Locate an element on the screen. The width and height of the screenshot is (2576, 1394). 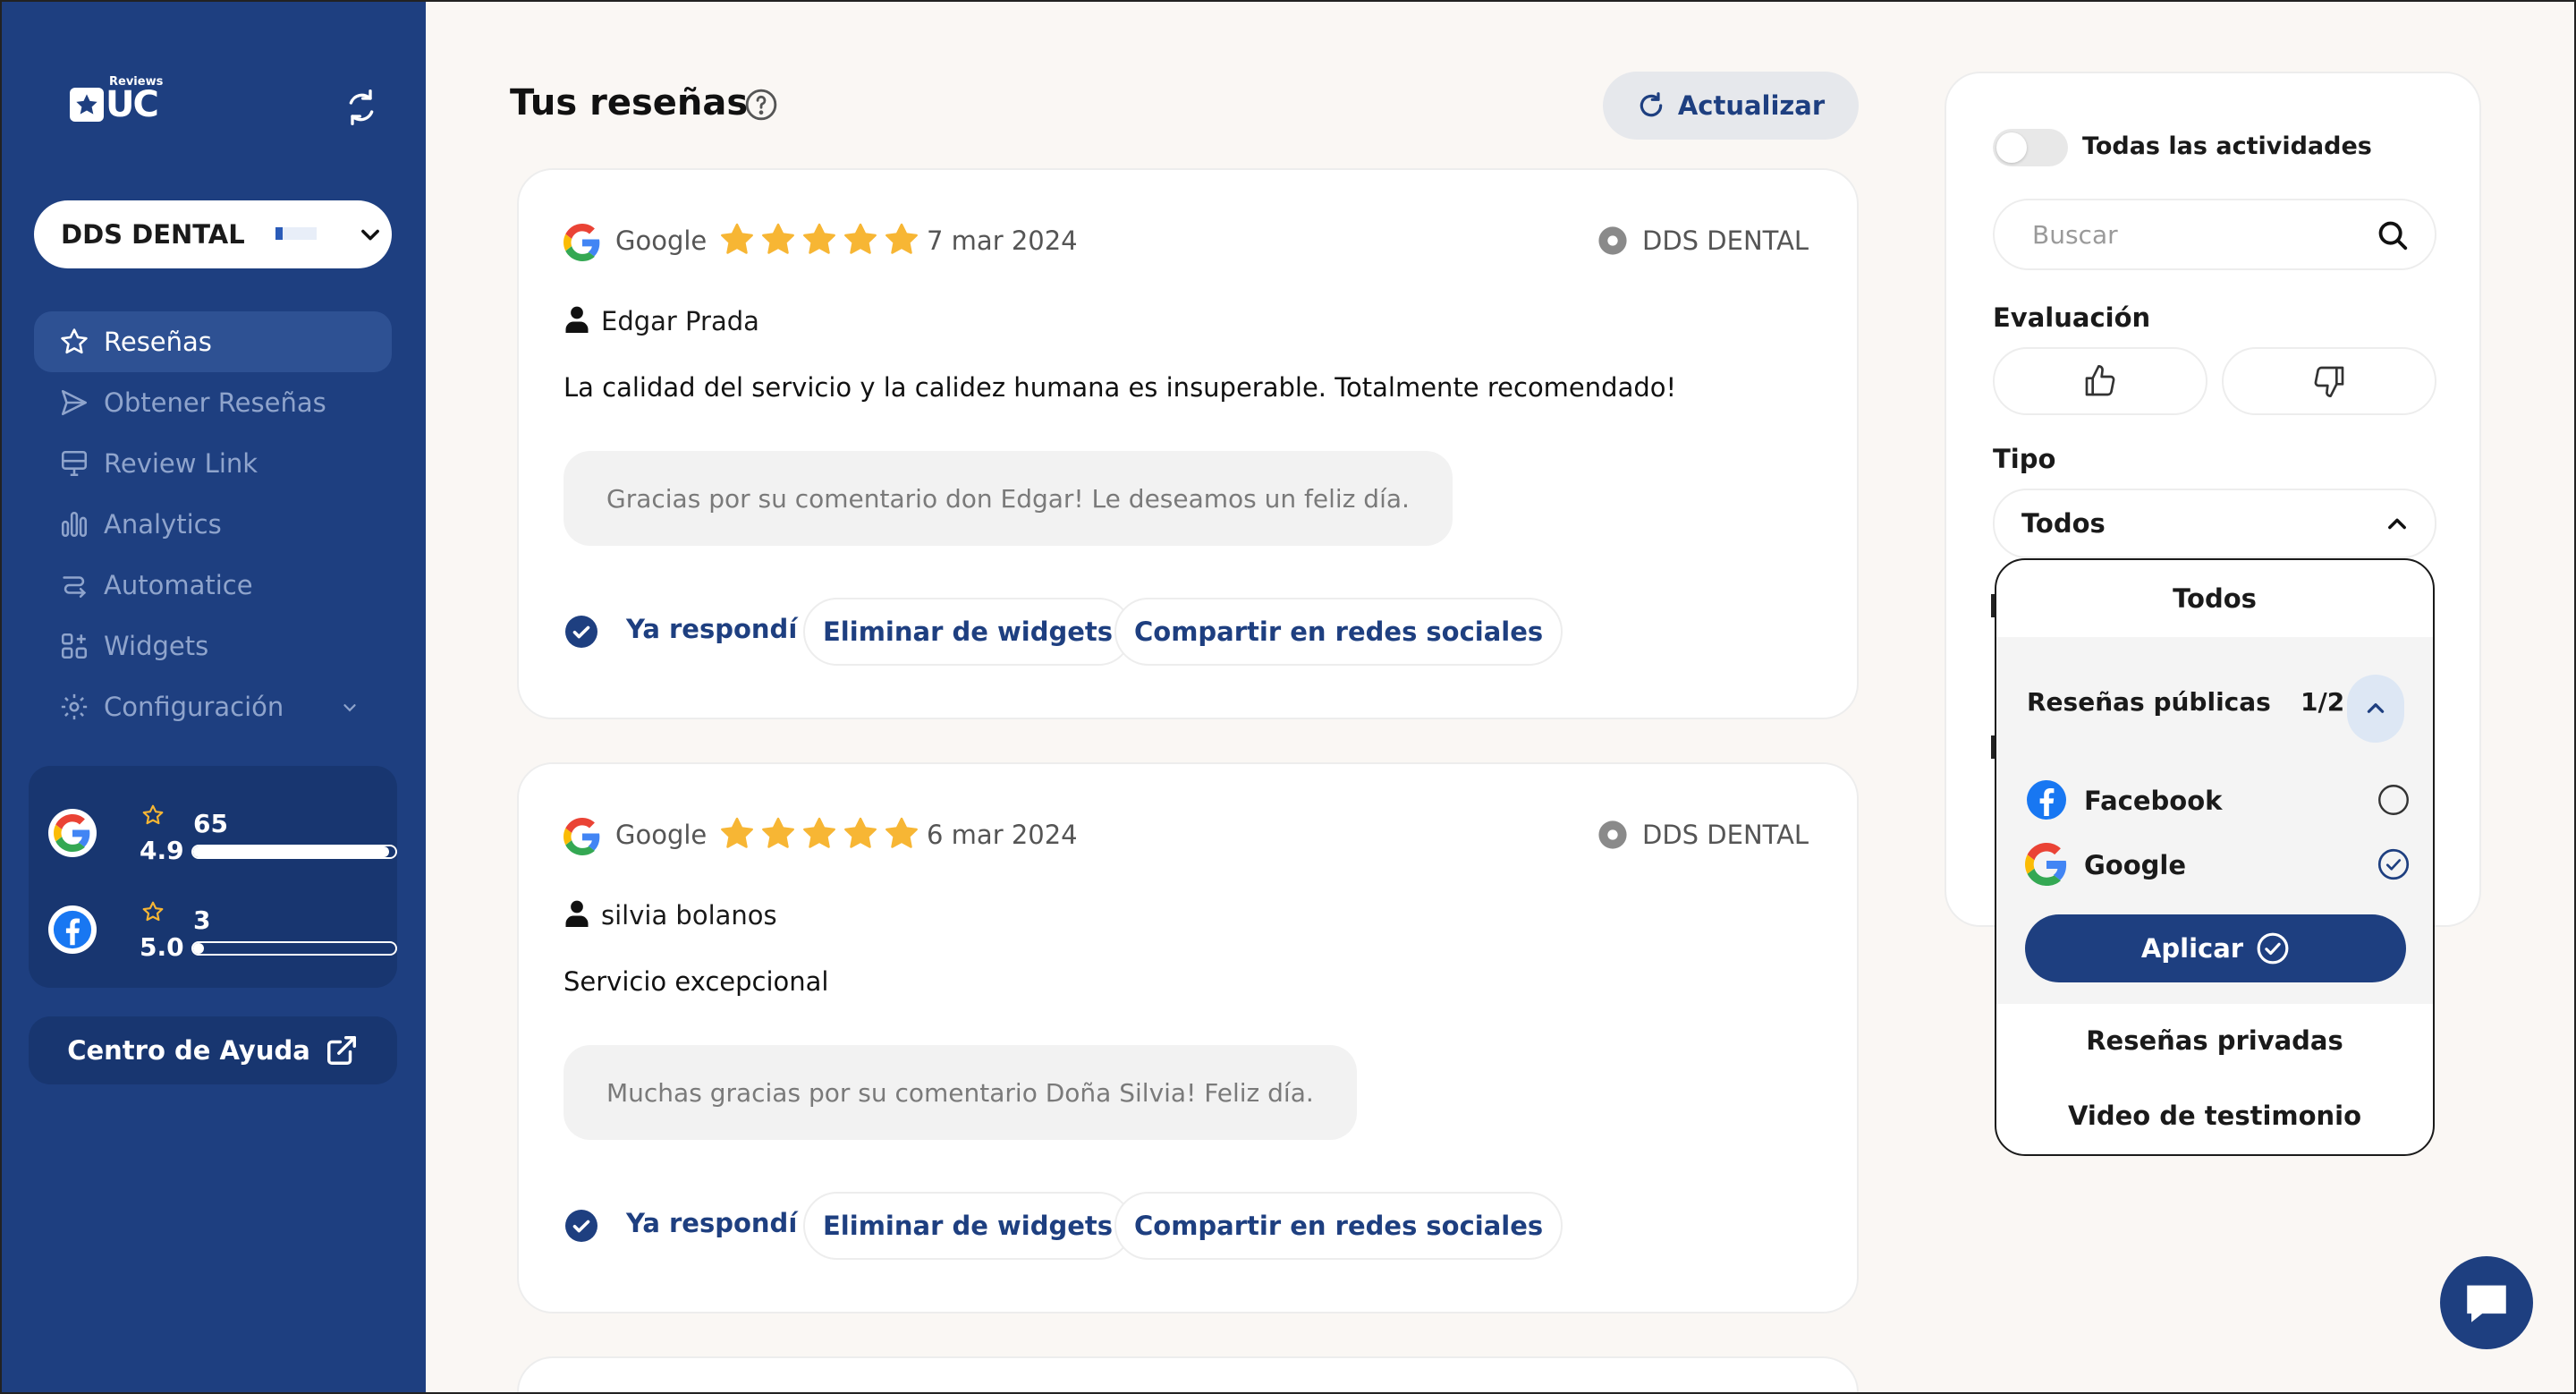
review-location: DDS DENTAL is located at coordinates (1725, 241).